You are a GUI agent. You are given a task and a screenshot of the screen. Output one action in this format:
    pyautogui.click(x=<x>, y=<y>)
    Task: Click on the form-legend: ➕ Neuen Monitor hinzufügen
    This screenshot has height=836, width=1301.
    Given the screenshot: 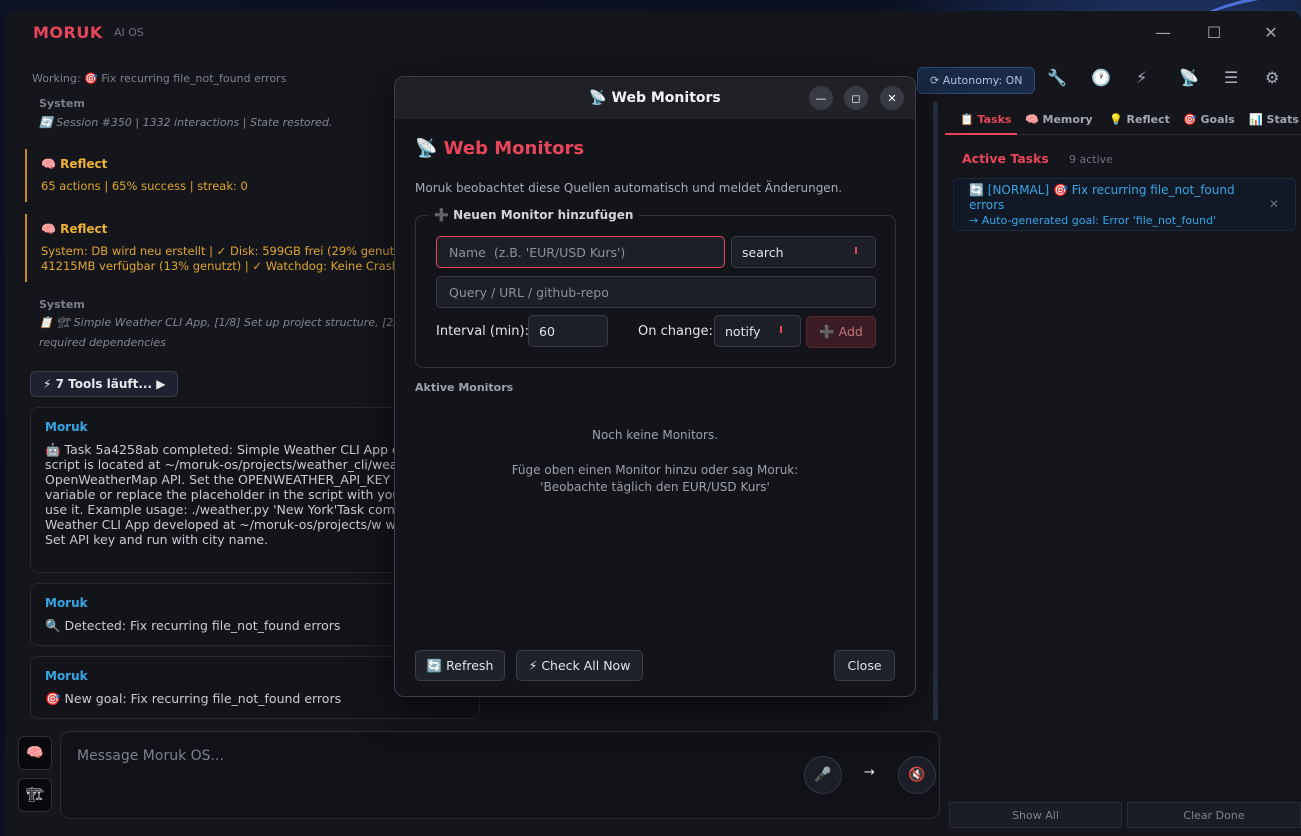 What is the action you would take?
    pyautogui.click(x=534, y=215)
    